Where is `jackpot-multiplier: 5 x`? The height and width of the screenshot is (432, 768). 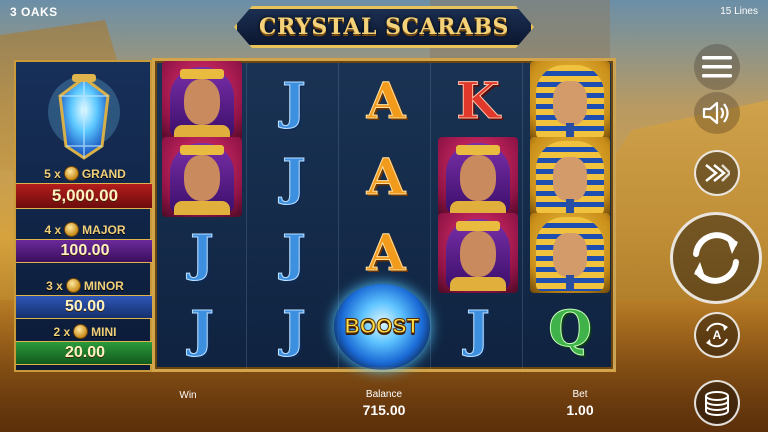 jackpot-multiplier: 5 x is located at coordinates (52, 173).